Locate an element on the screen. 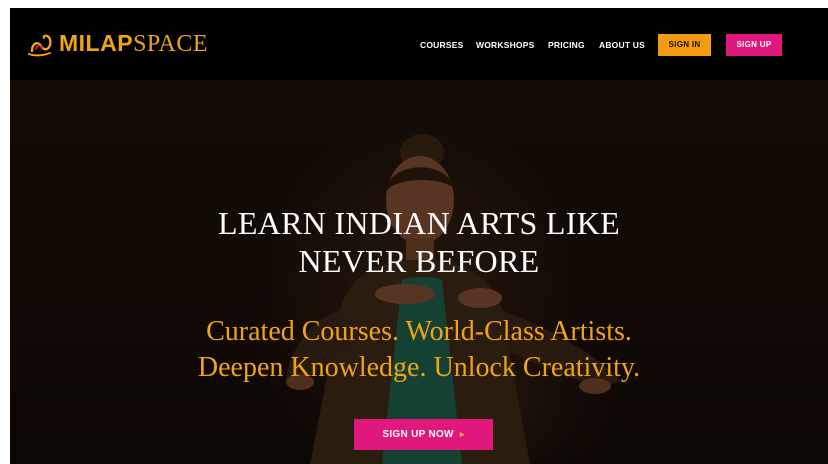 This screenshot has width=828, height=464. hero-subtitle-line: Curated Courses. World-Class Artists. is located at coordinates (419, 331).